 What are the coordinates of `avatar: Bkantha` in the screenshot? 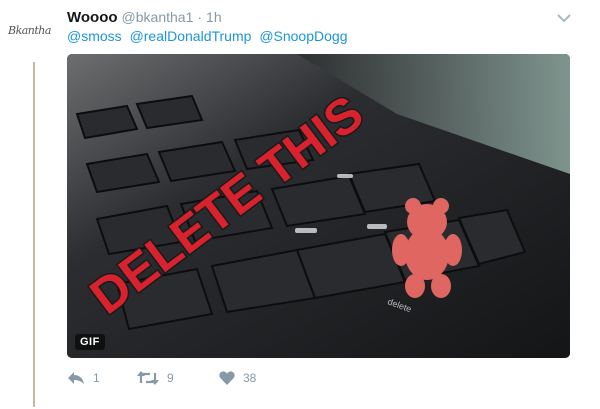 It's located at (33, 34).